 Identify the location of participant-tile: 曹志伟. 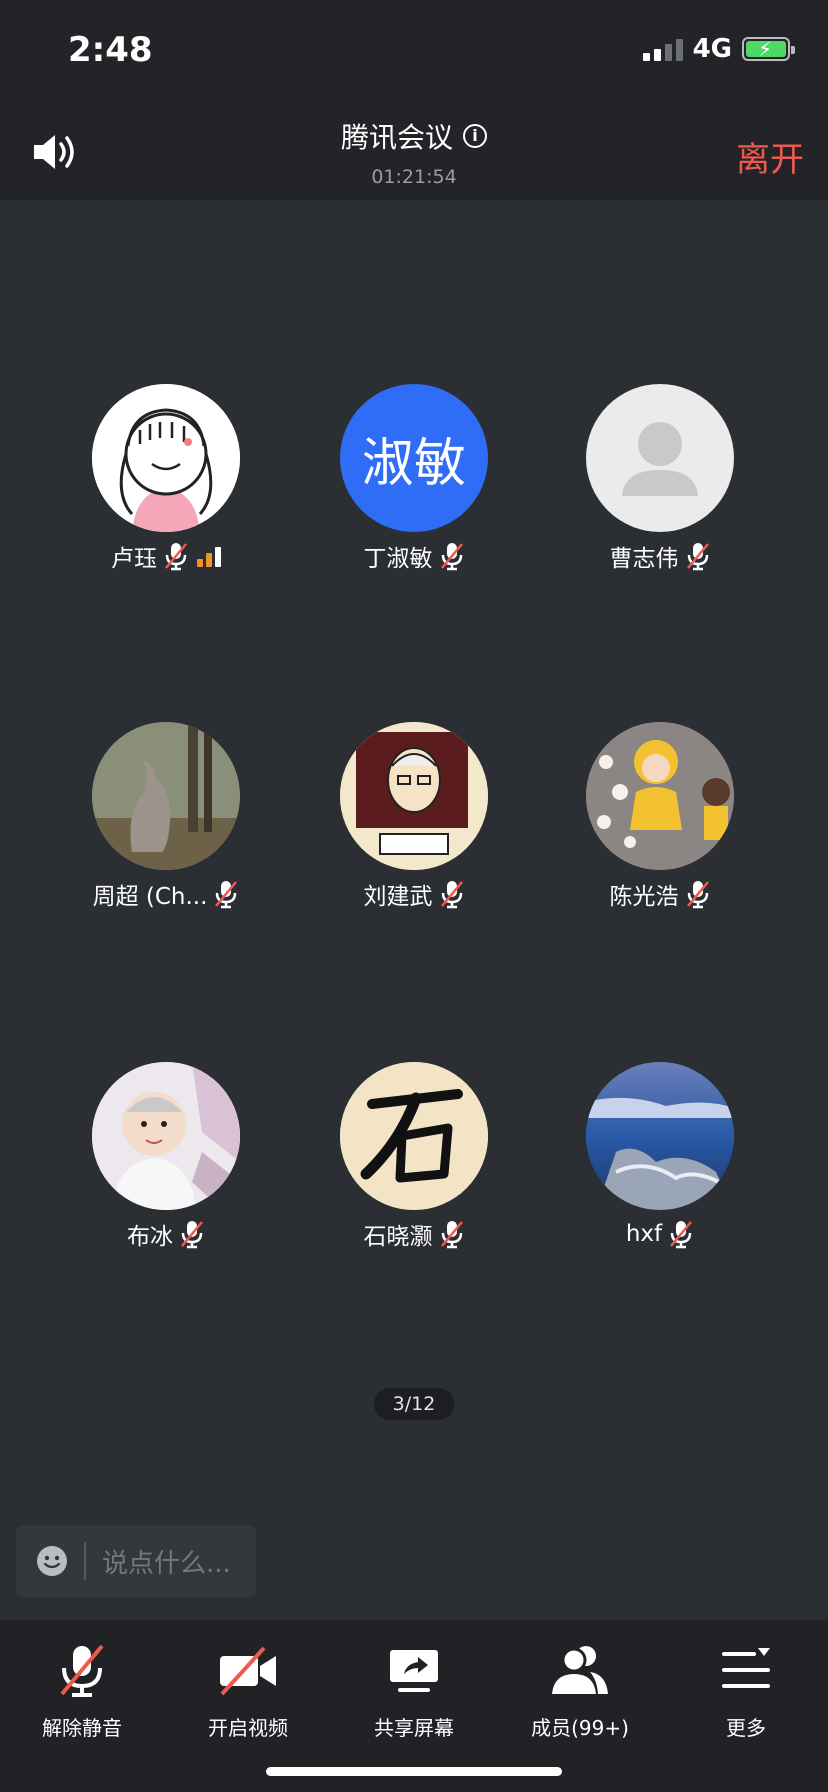
(660, 478).